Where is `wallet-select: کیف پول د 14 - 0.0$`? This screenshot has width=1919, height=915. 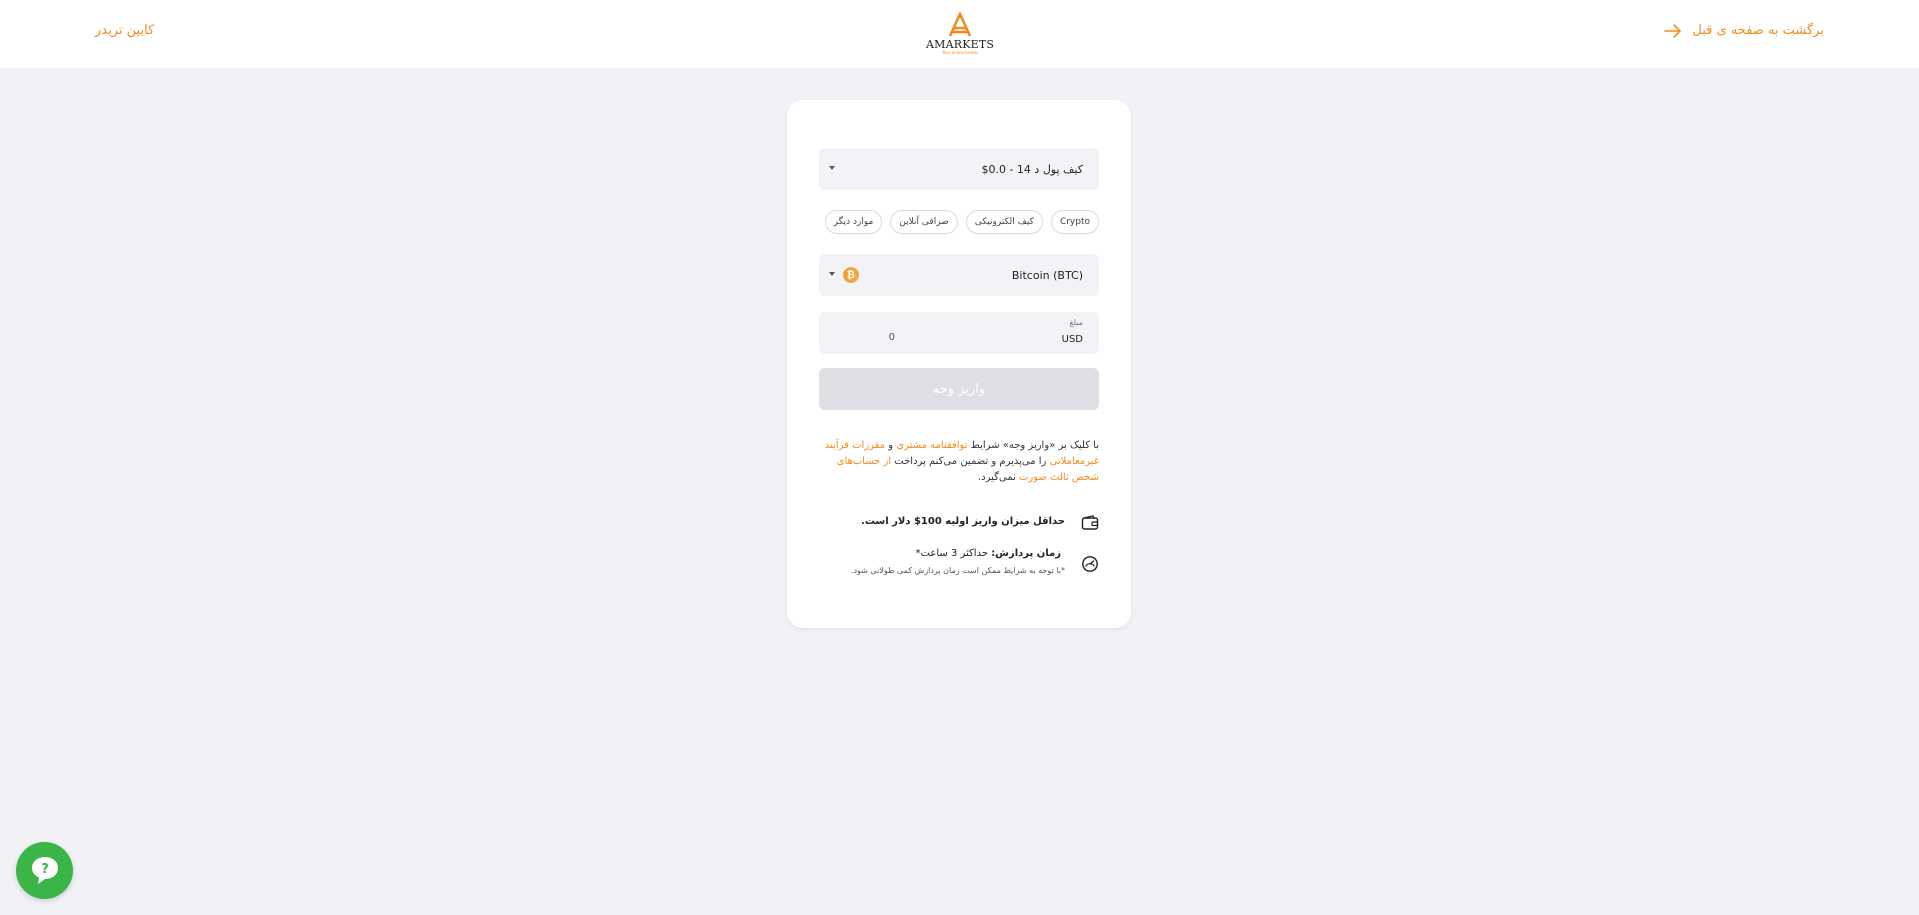 wallet-select: کیف پول د 14 - 0.0$ is located at coordinates (959, 169).